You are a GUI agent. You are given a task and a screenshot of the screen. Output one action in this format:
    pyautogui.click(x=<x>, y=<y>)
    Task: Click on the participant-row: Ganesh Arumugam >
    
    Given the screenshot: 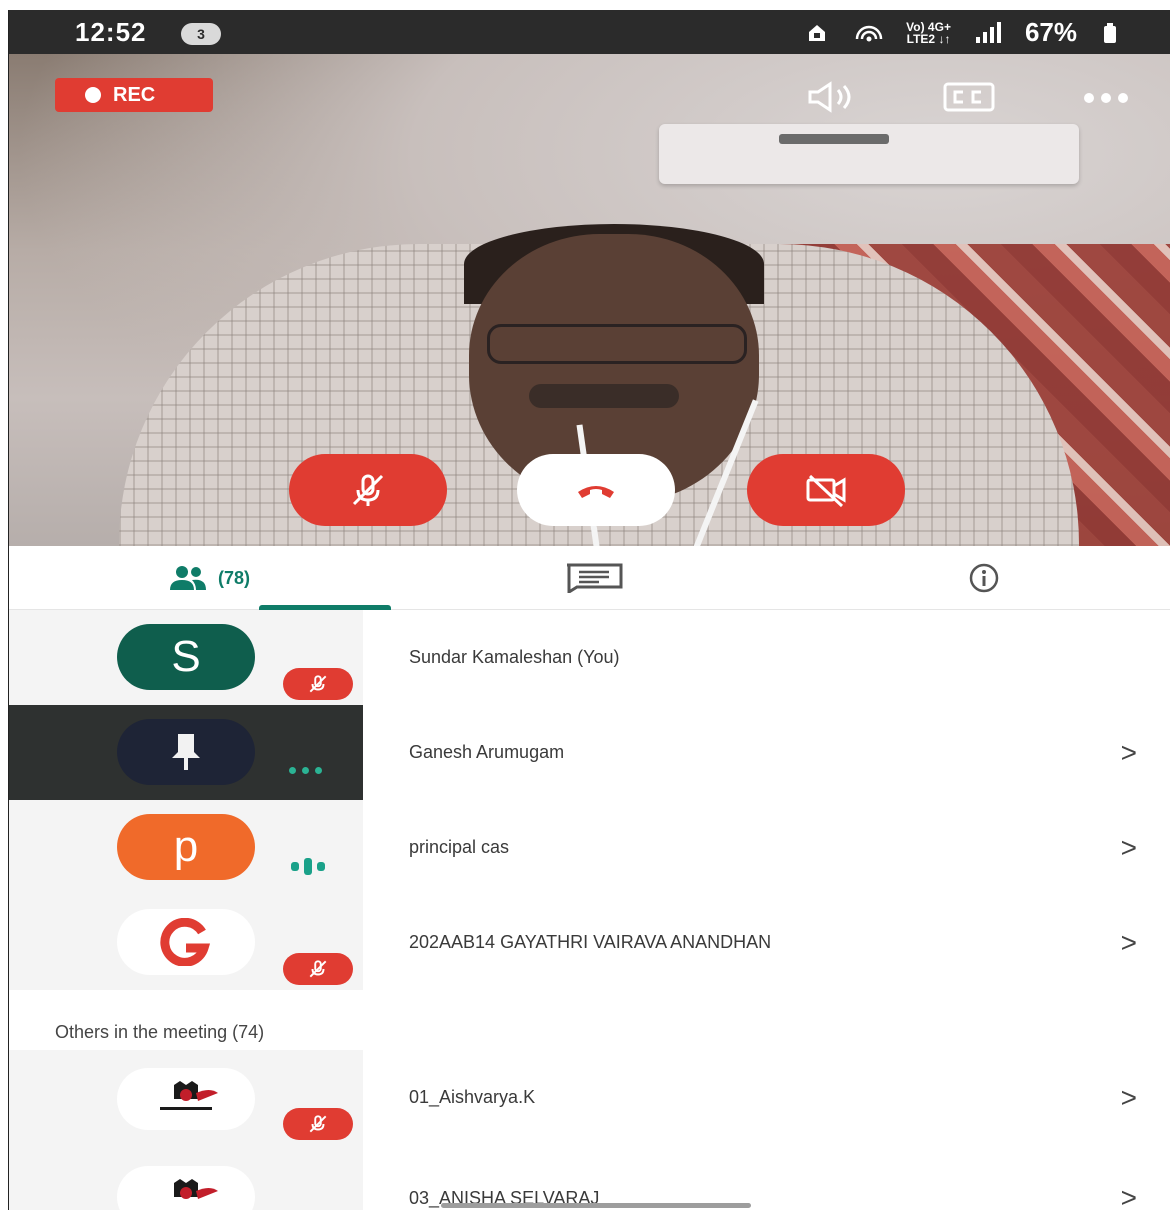 What is the action you would take?
    pyautogui.click(x=589, y=752)
    